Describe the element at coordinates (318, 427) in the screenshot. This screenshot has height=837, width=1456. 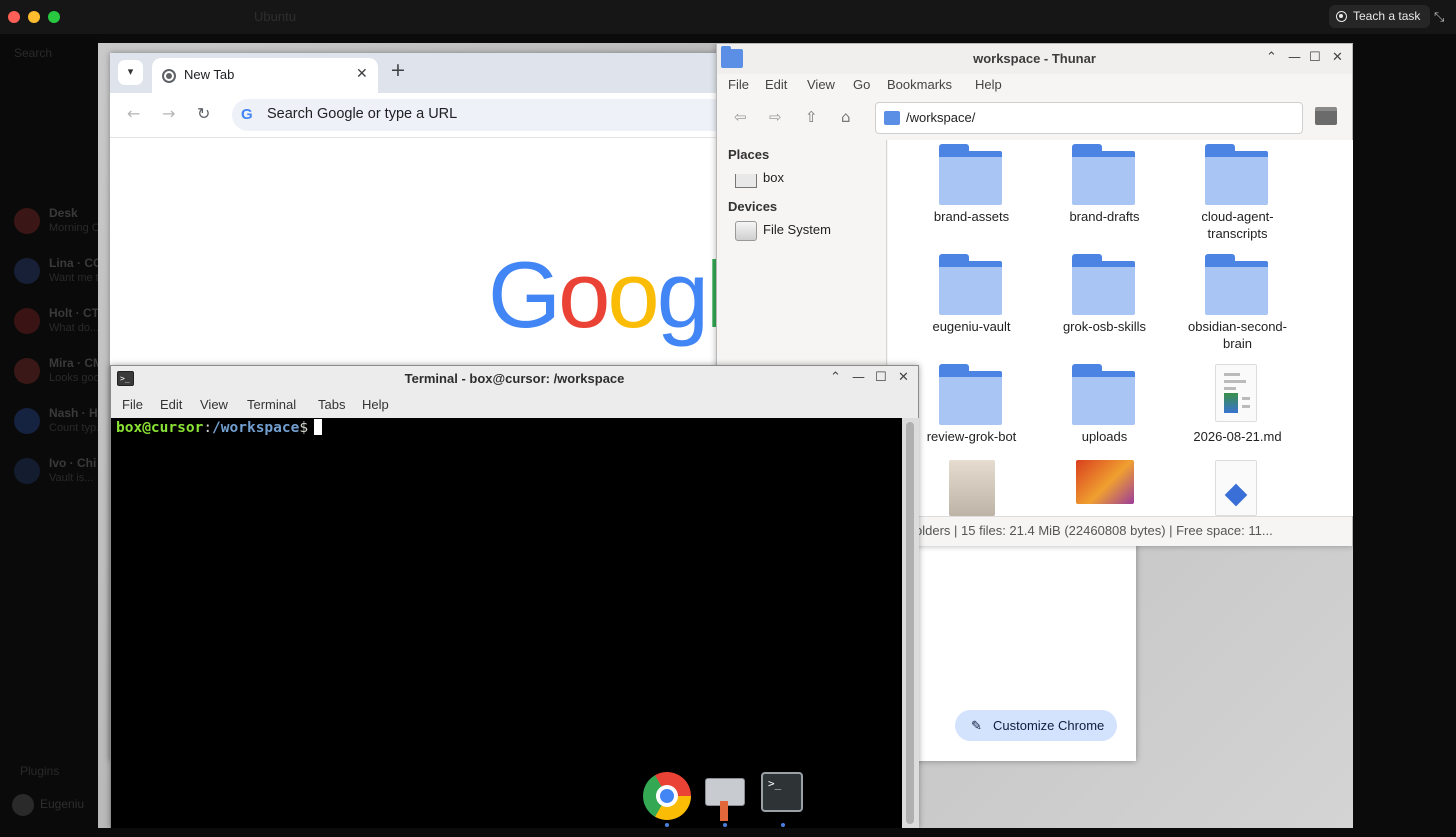
I see `text-cursor` at that location.